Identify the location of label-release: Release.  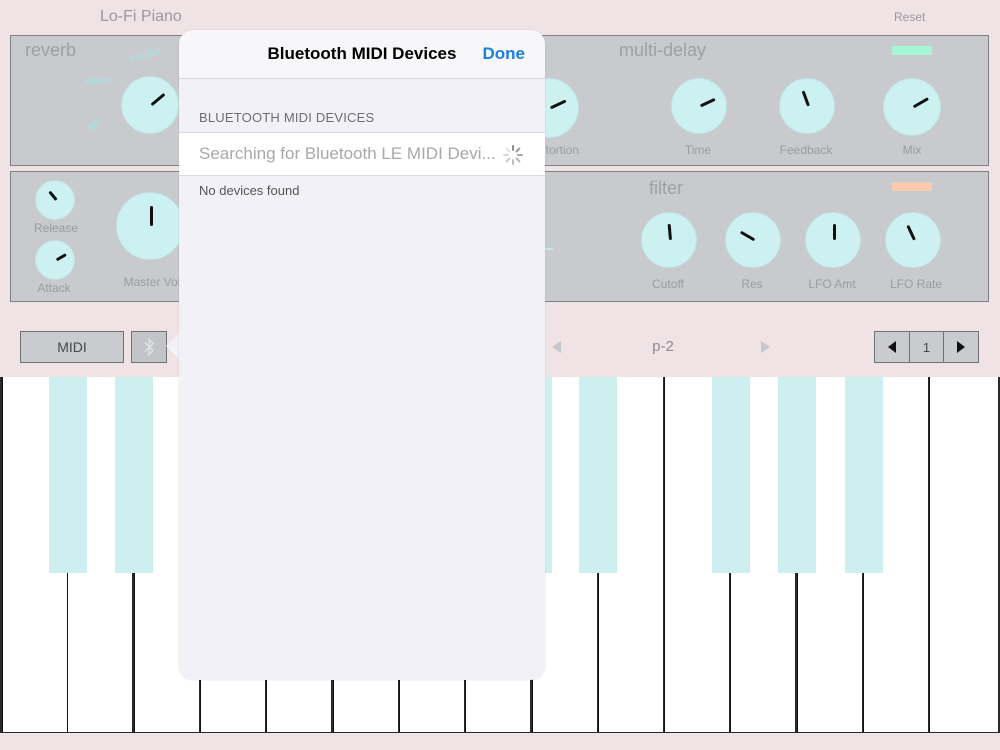
(56, 228).